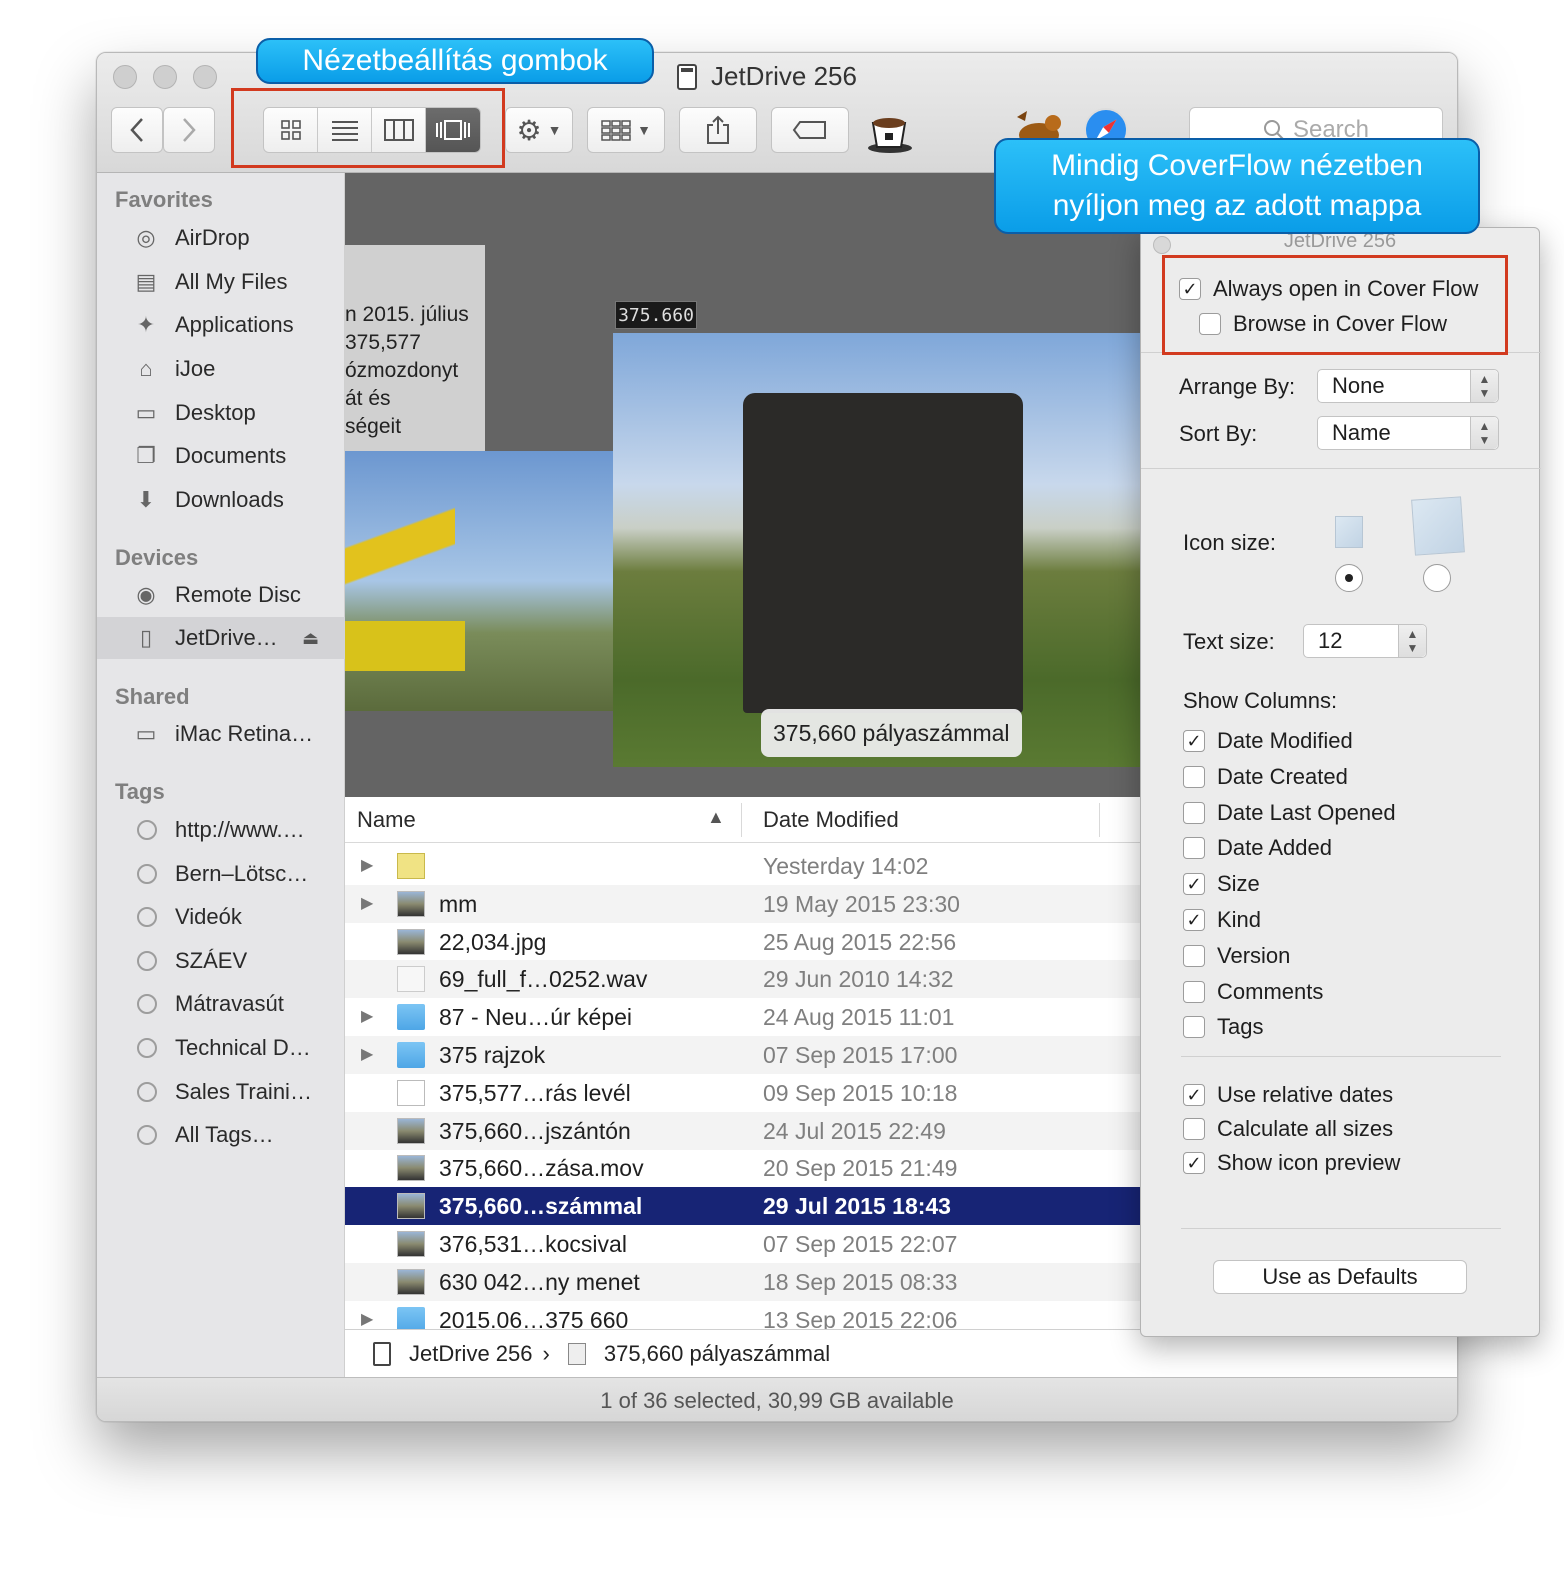  What do you see at coordinates (146, 637) in the screenshot?
I see `drive-icon: ▯` at bounding box center [146, 637].